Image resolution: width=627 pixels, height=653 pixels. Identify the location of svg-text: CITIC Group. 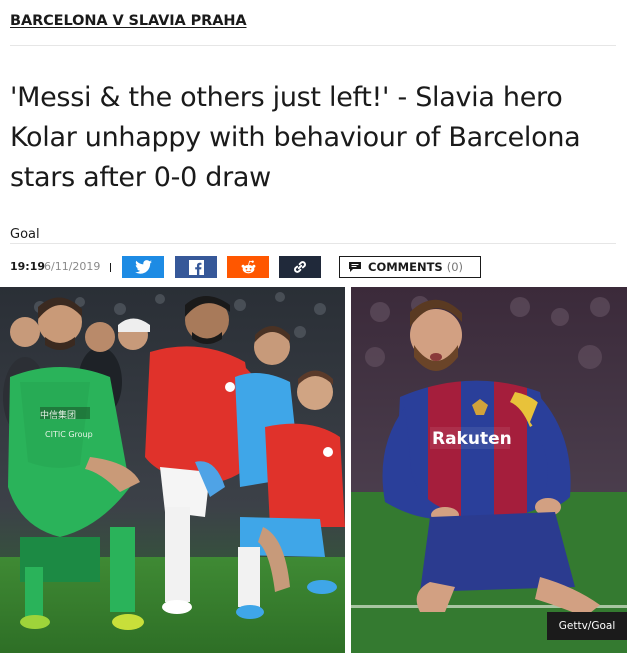
(69, 434).